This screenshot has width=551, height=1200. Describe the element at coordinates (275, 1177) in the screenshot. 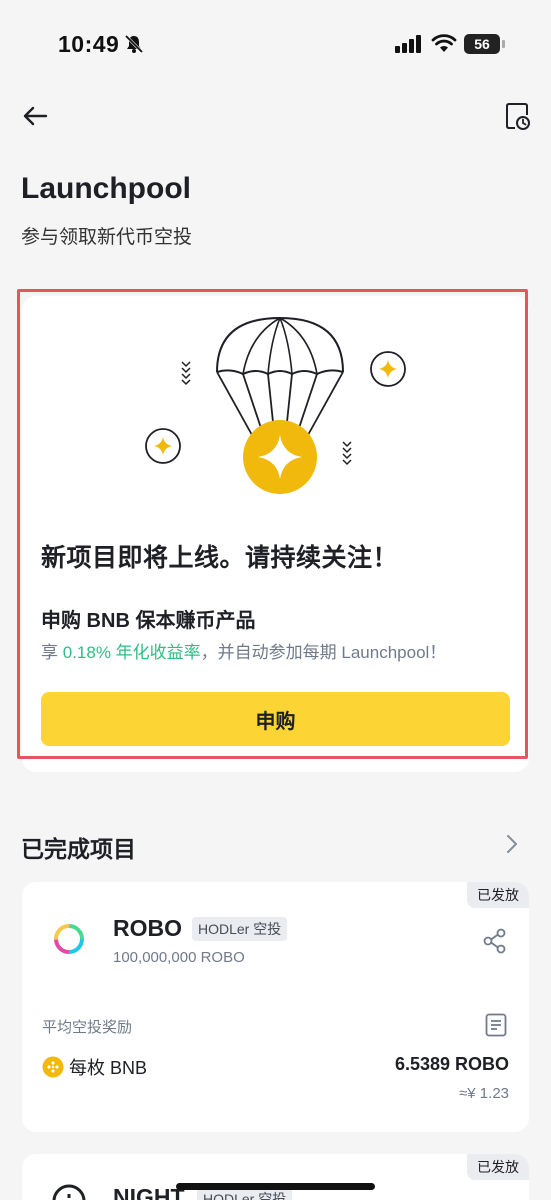

I see `project-card-night: 已发放 NIGHT HODLer 空投` at that location.